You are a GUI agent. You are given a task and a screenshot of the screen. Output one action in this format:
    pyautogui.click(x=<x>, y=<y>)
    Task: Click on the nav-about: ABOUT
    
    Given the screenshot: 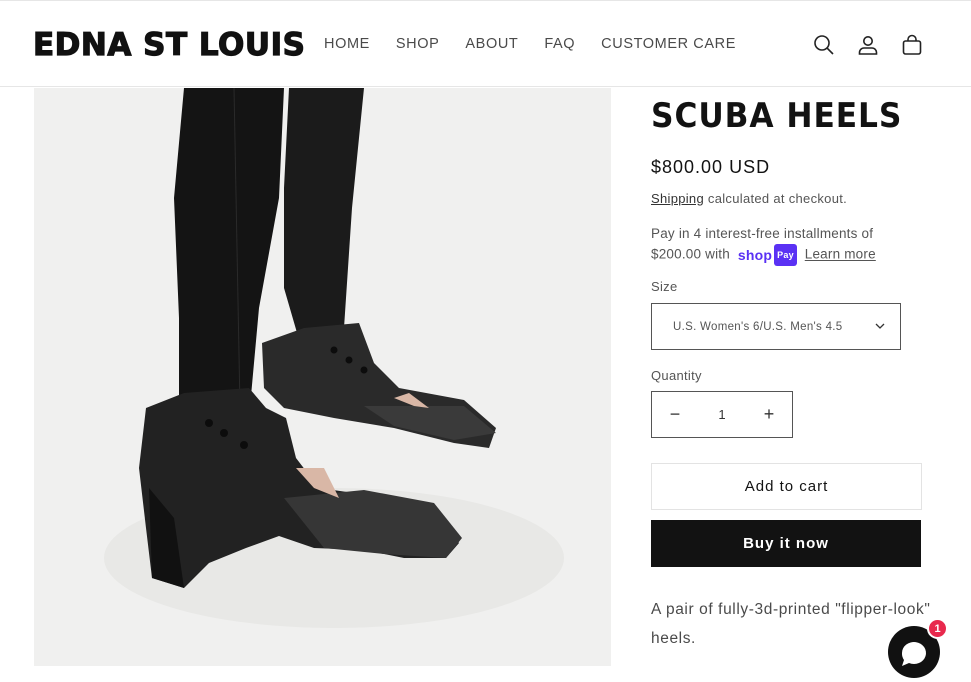 What is the action you would take?
    pyautogui.click(x=491, y=44)
    